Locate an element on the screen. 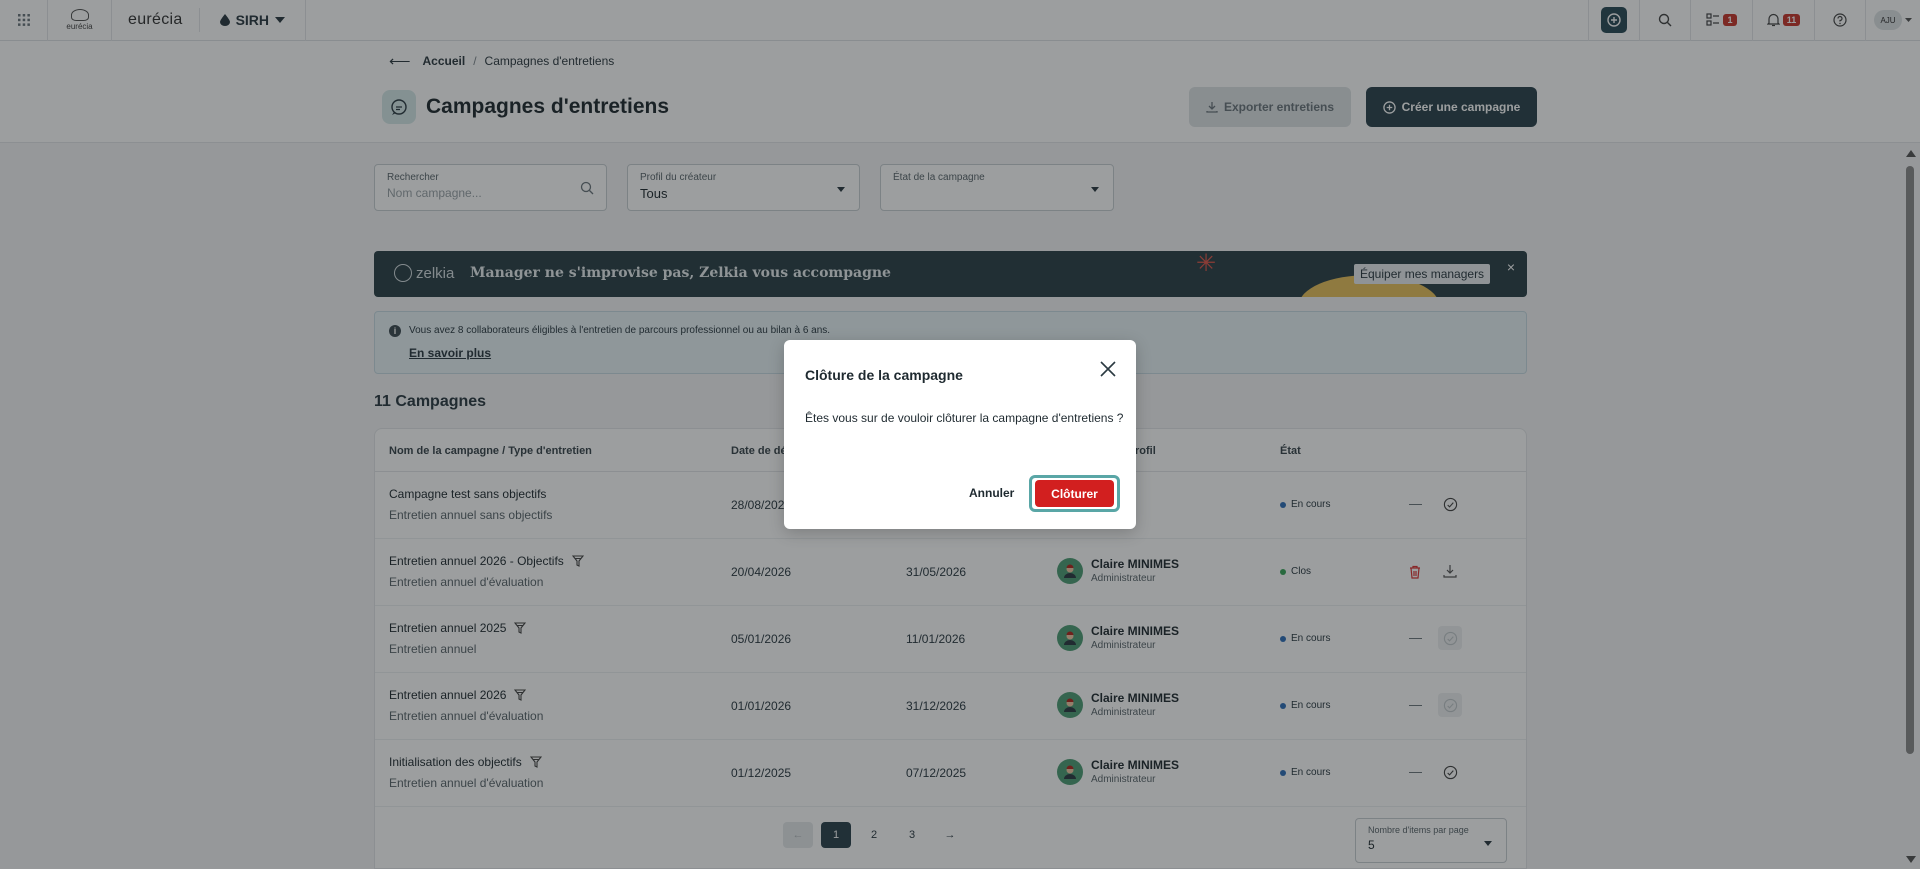 The height and width of the screenshot is (869, 1920). dialog-title: Clôture de la campagne is located at coordinates (884, 375).